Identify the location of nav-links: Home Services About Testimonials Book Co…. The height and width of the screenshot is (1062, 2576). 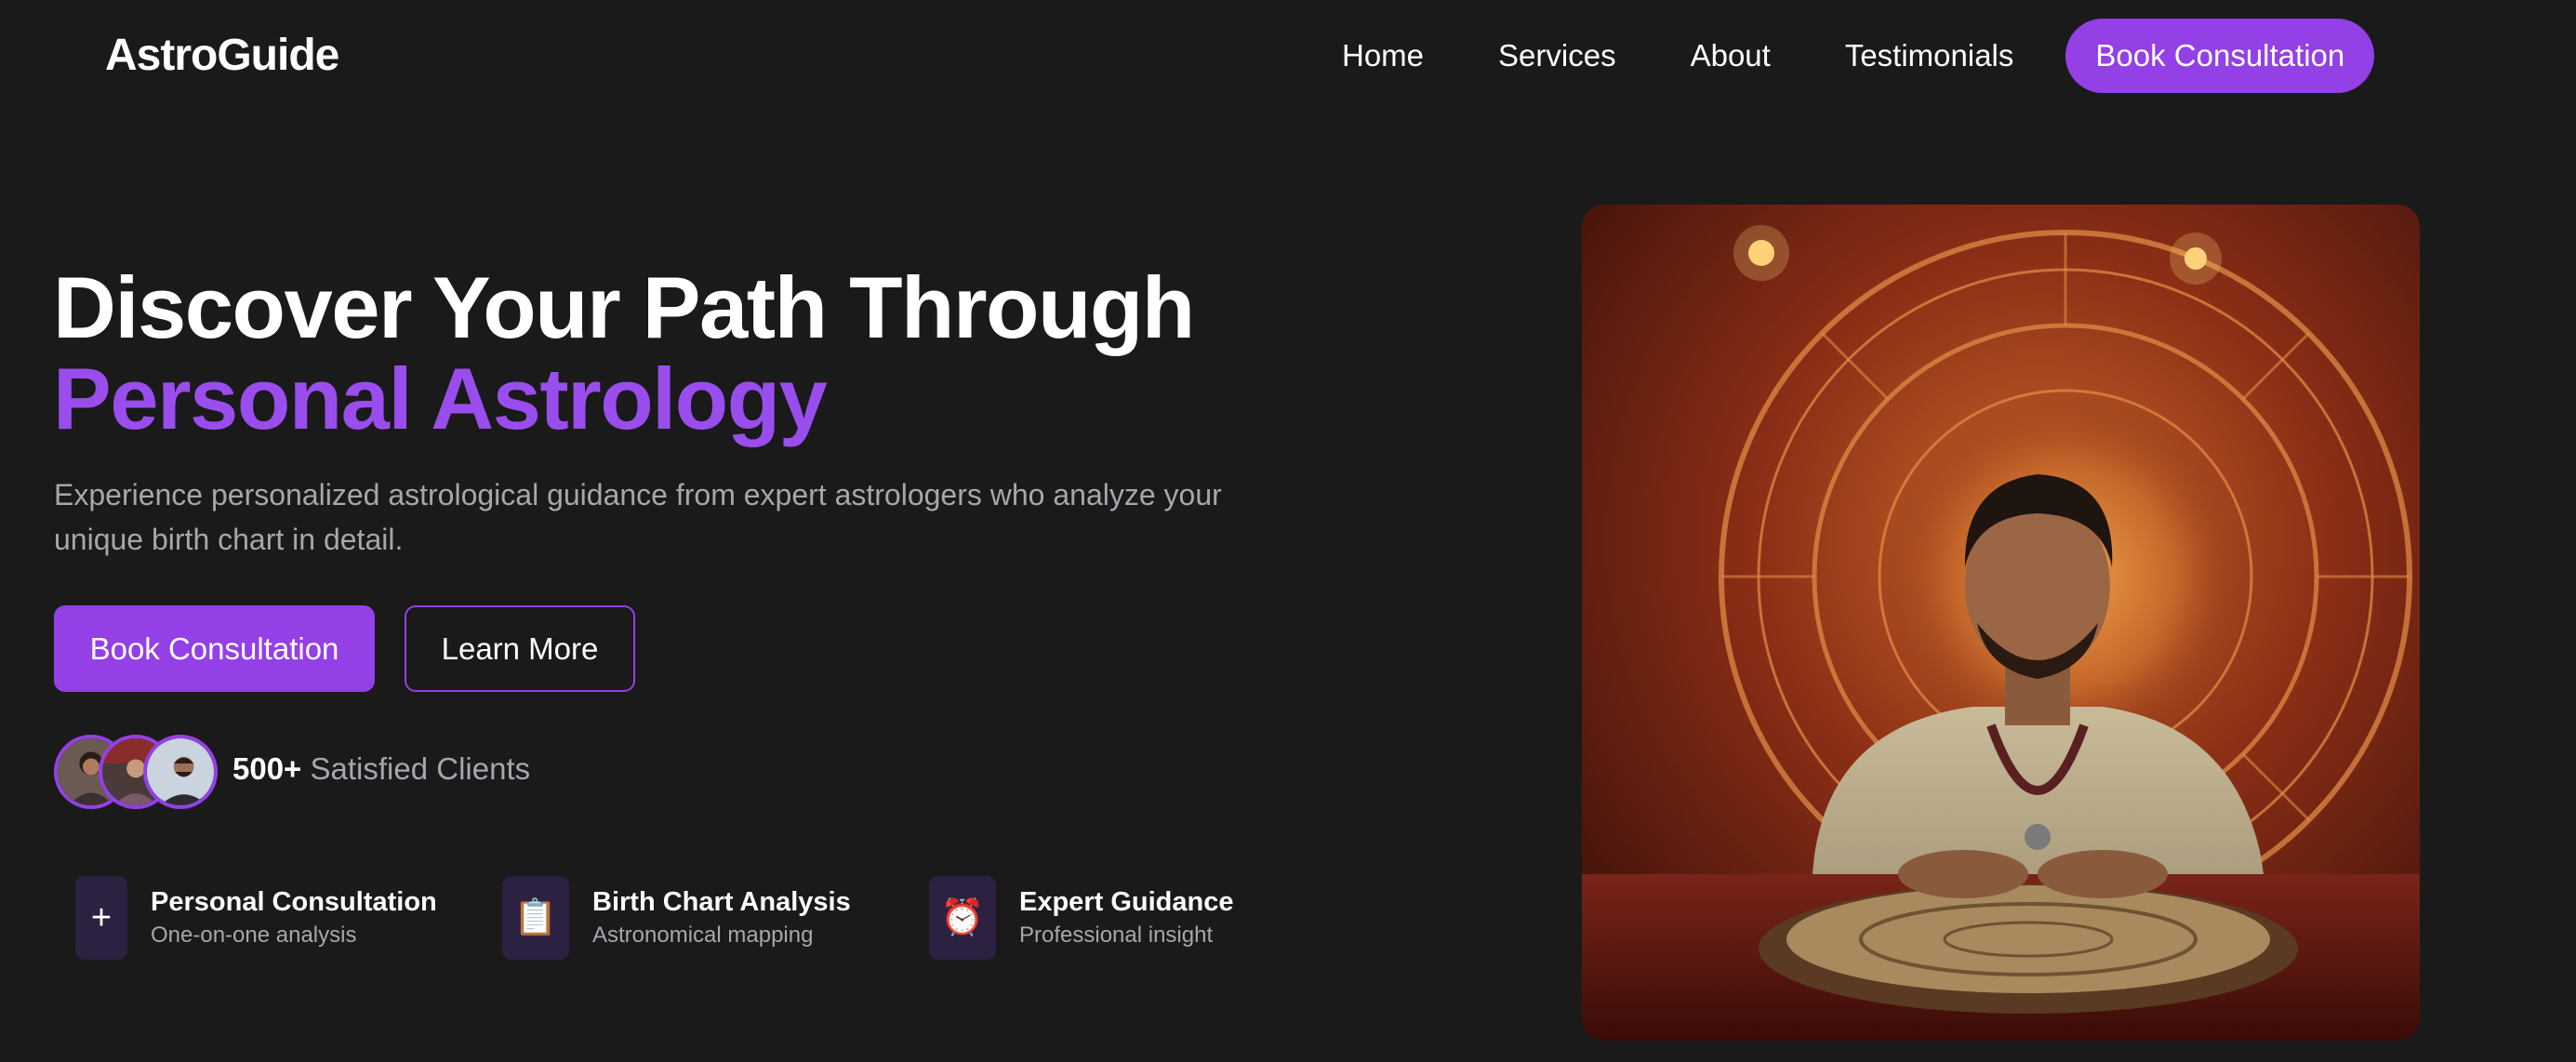
(1858, 56).